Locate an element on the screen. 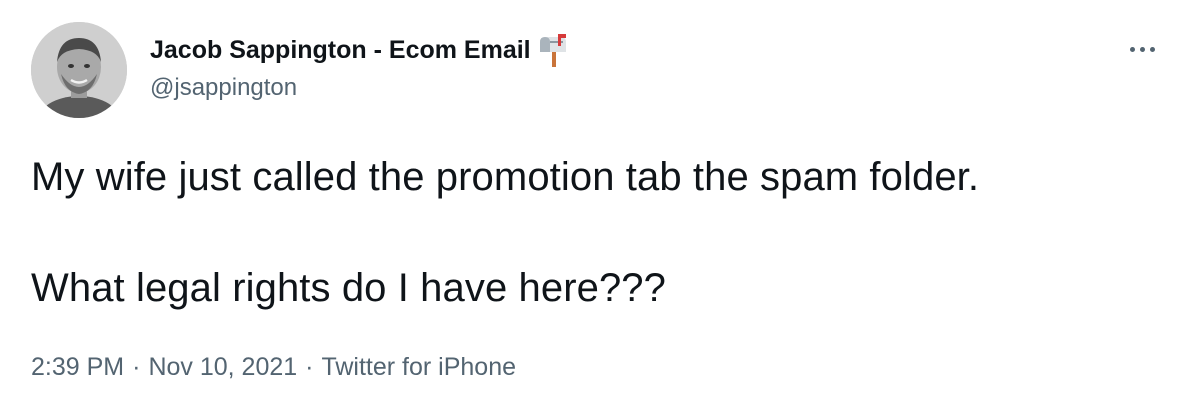  tweet-time-link: 2:39 PM is located at coordinates (77, 367).